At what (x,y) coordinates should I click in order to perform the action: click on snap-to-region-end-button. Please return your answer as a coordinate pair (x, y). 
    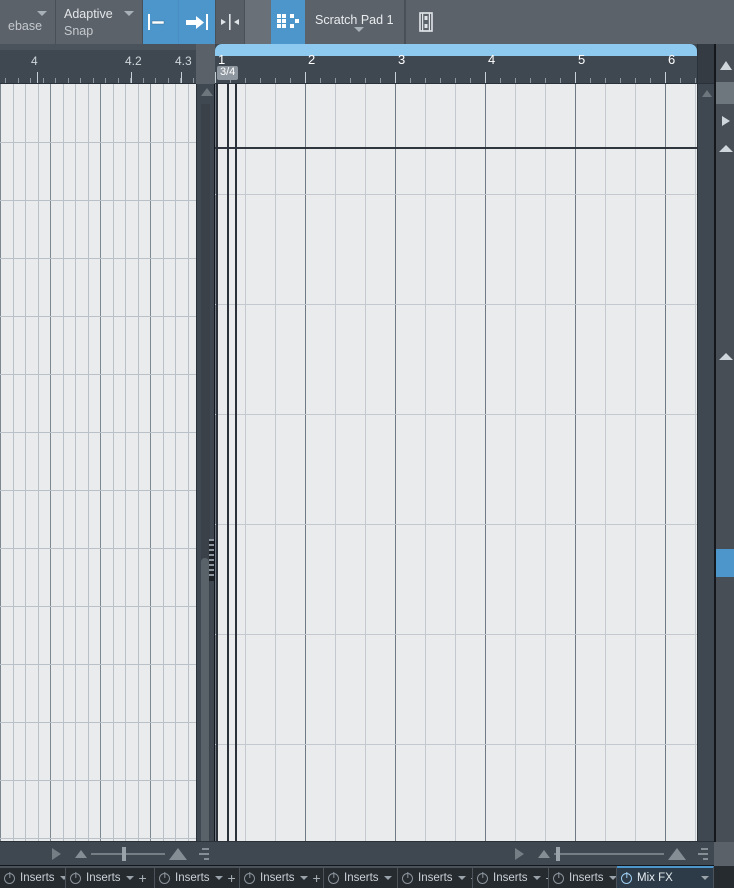
    Looking at the image, I should click on (197, 22).